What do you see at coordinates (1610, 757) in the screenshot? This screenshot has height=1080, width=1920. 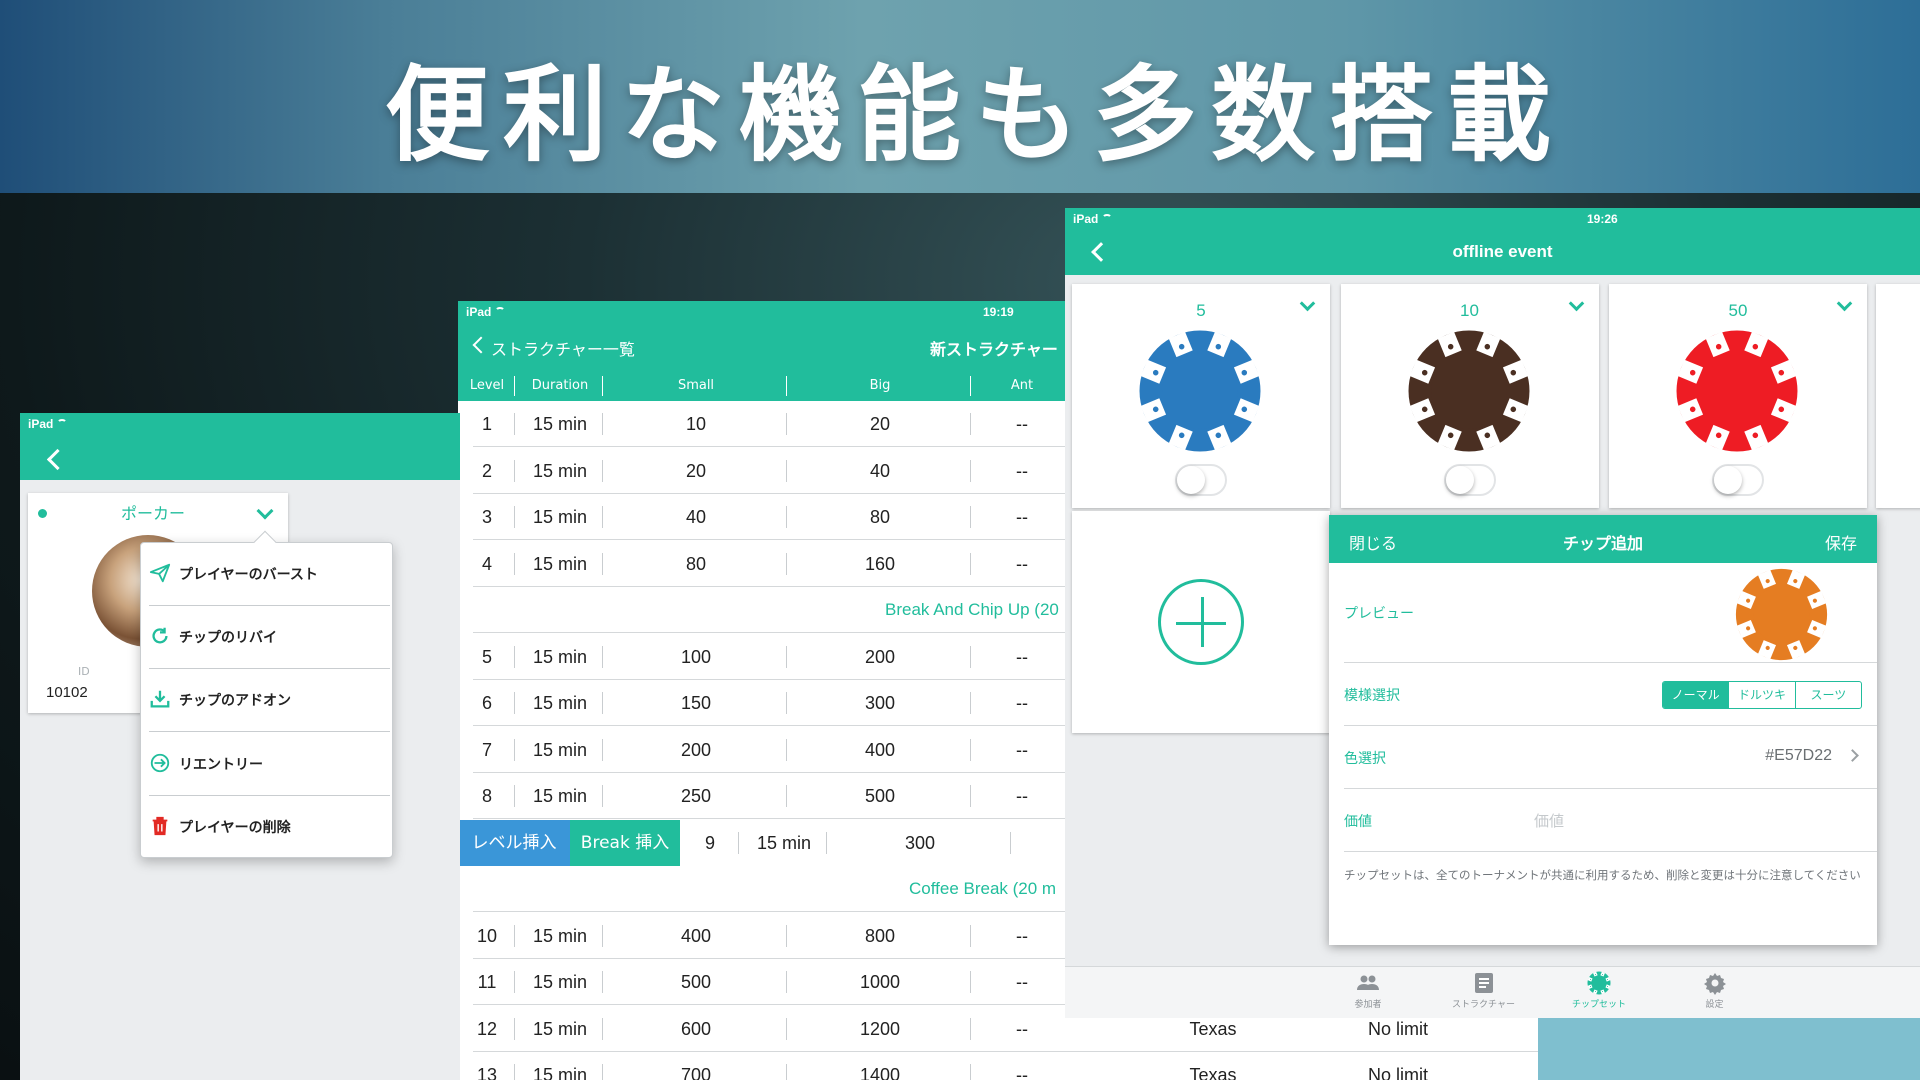 I see `color-row: 色選択 #E57D22` at bounding box center [1610, 757].